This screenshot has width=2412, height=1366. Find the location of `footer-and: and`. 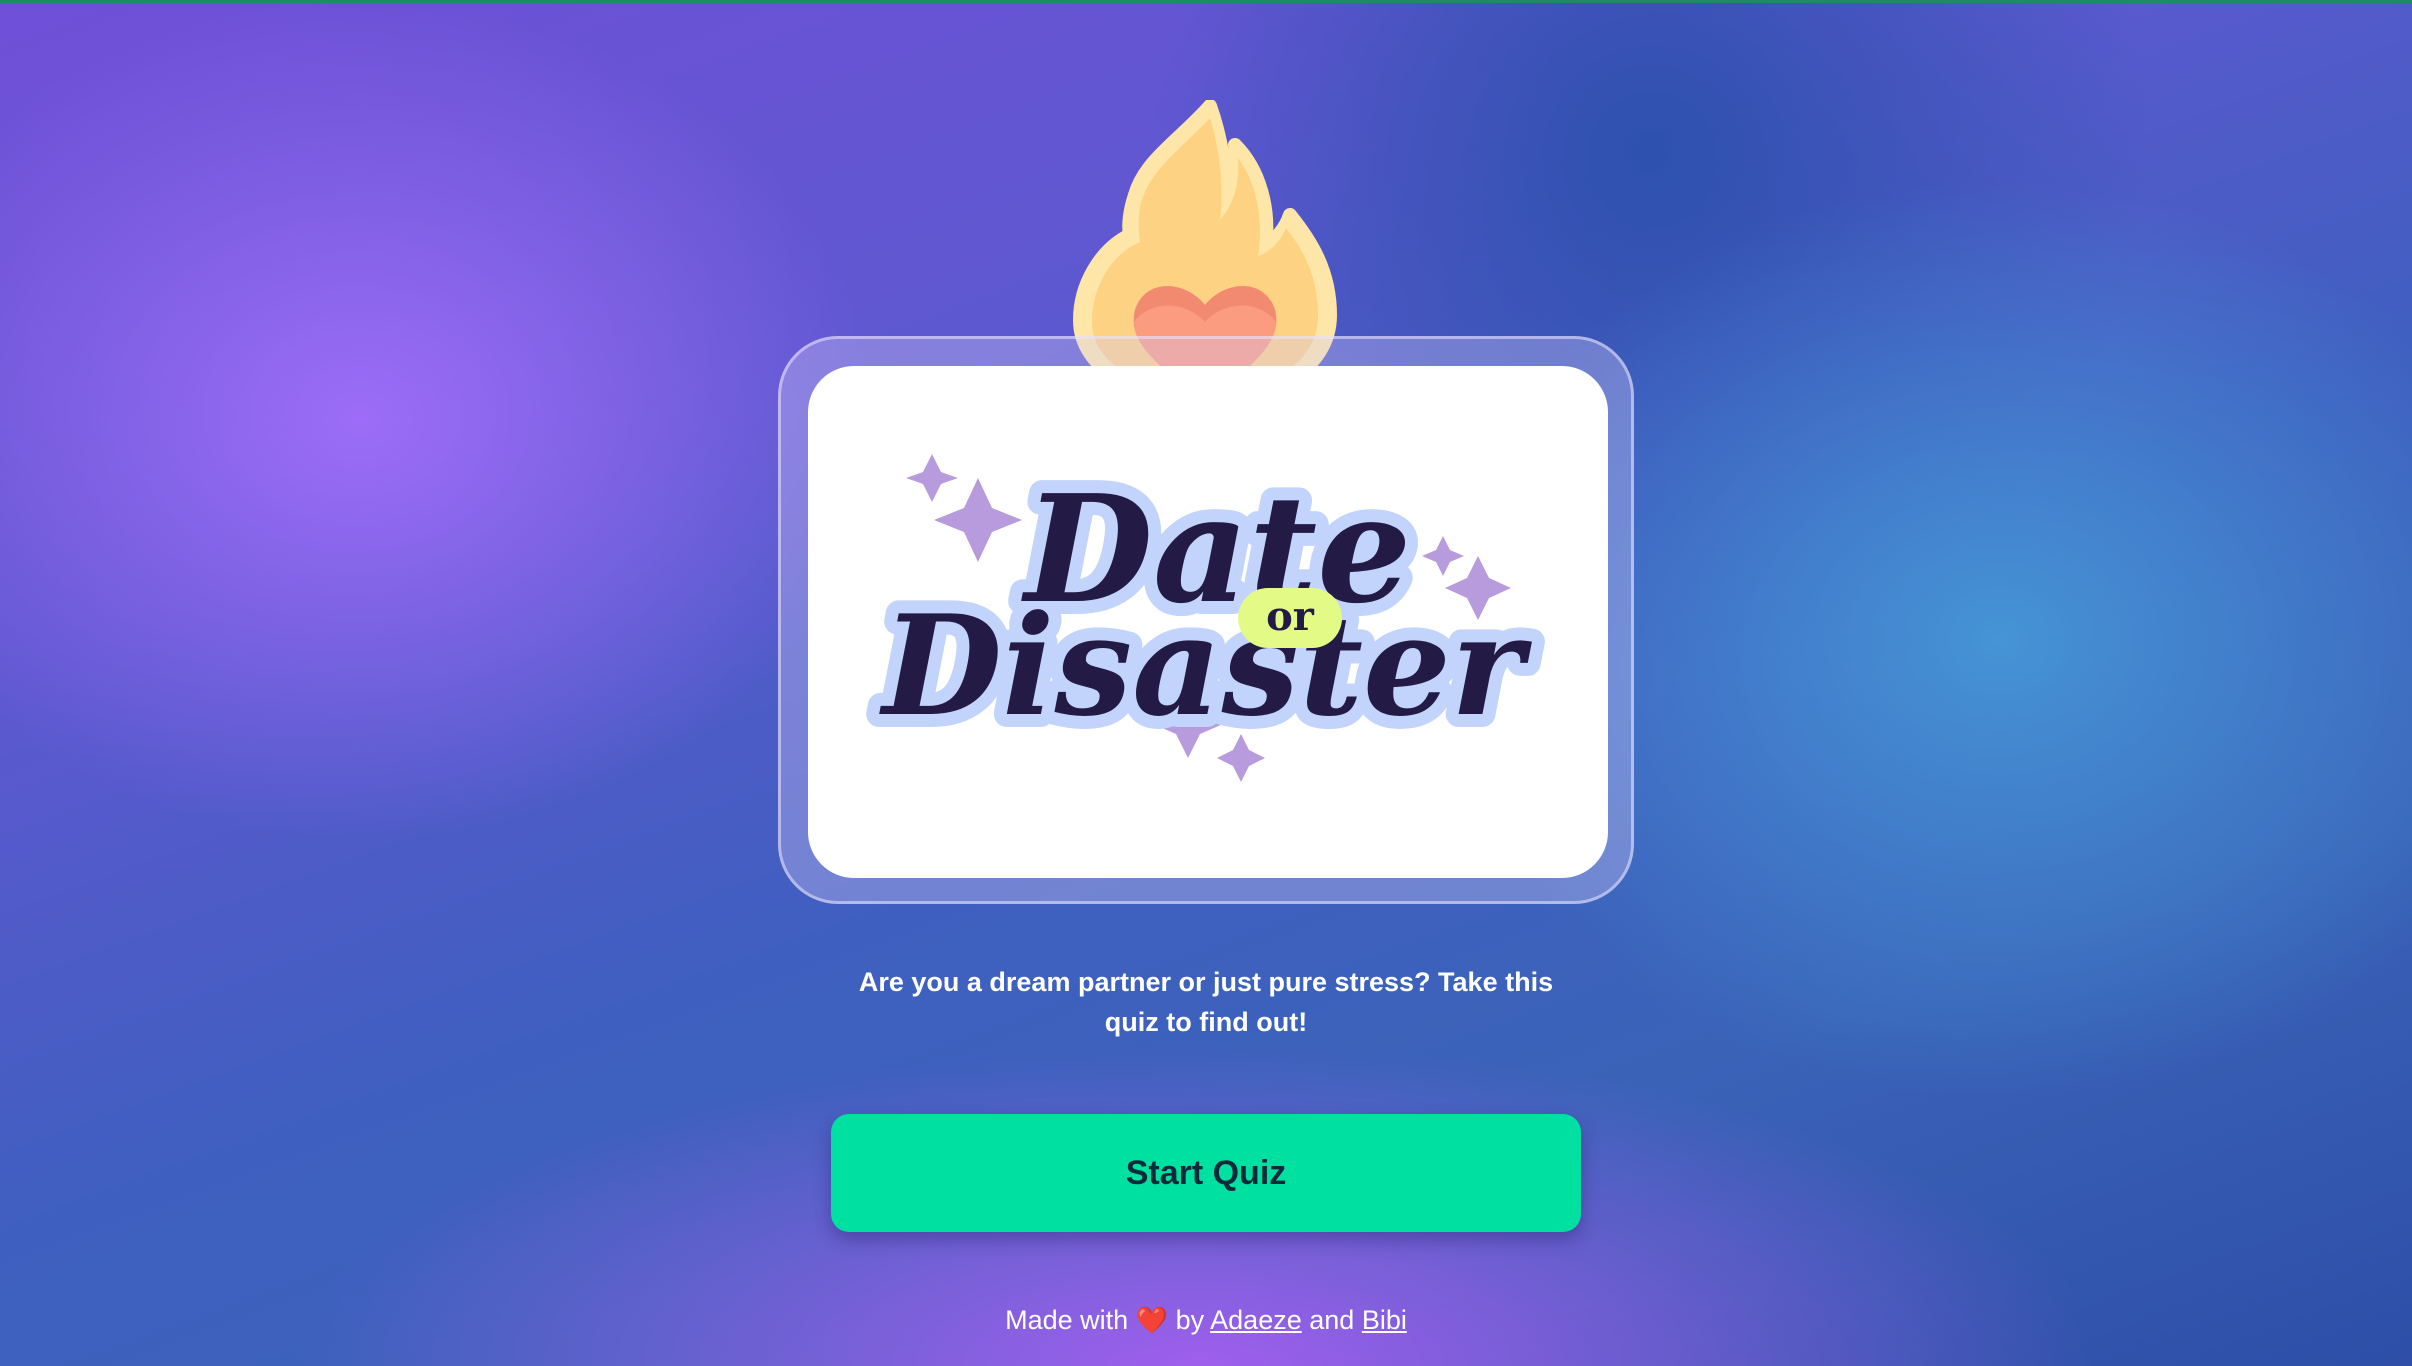

footer-and: and is located at coordinates (1332, 1320).